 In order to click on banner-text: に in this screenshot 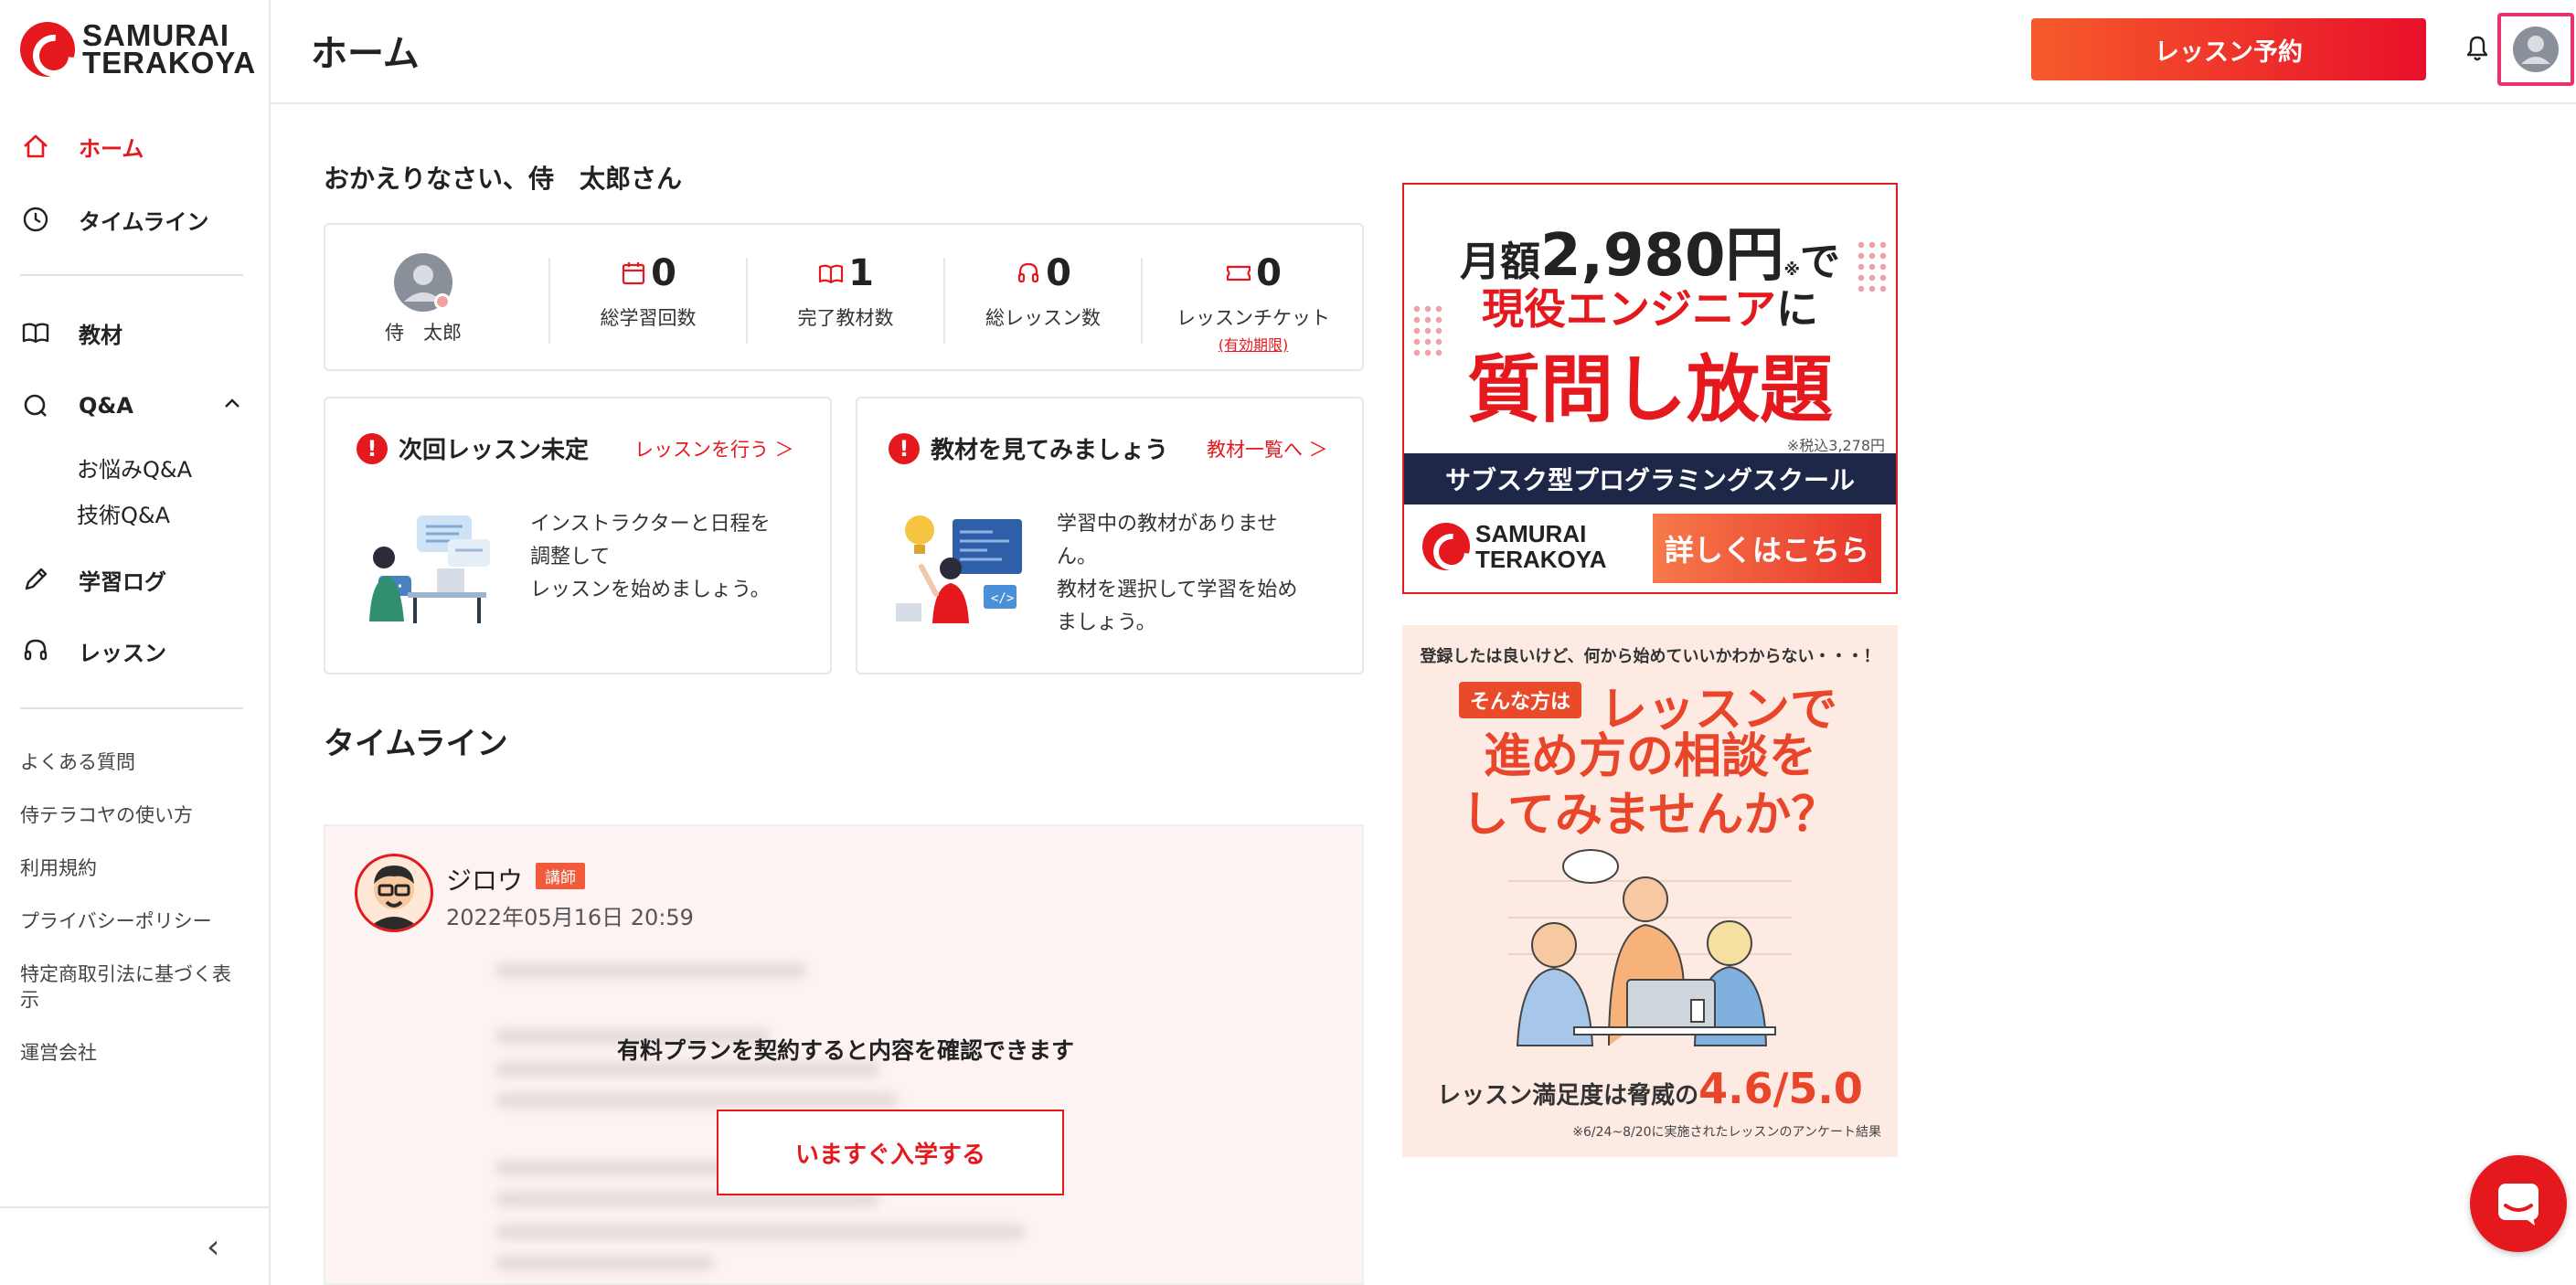, I will do `click(1797, 309)`.